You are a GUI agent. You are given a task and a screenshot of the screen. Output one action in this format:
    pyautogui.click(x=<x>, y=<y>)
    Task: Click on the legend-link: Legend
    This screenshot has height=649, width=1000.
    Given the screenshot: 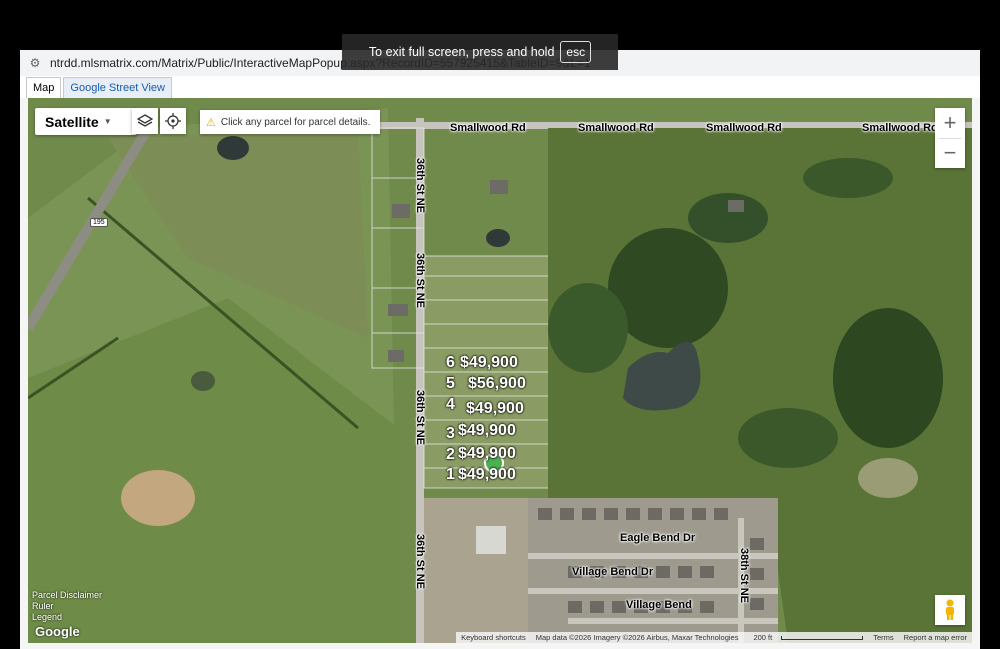 What is the action you would take?
    pyautogui.click(x=67, y=617)
    